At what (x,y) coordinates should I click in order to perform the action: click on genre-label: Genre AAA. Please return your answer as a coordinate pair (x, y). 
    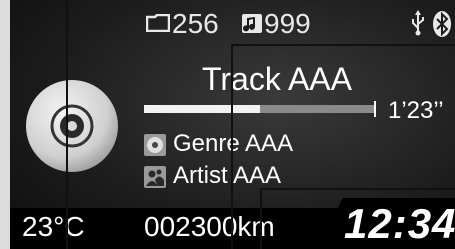
    Looking at the image, I should click on (233, 143).